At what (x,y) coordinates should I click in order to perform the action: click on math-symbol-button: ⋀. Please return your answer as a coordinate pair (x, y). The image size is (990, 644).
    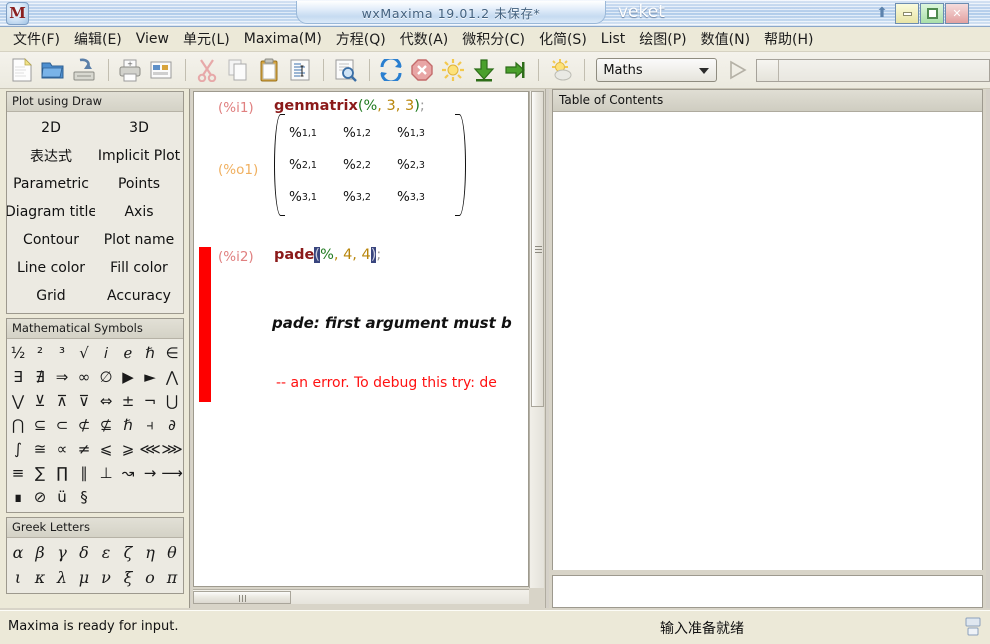
    Looking at the image, I should click on (172, 377).